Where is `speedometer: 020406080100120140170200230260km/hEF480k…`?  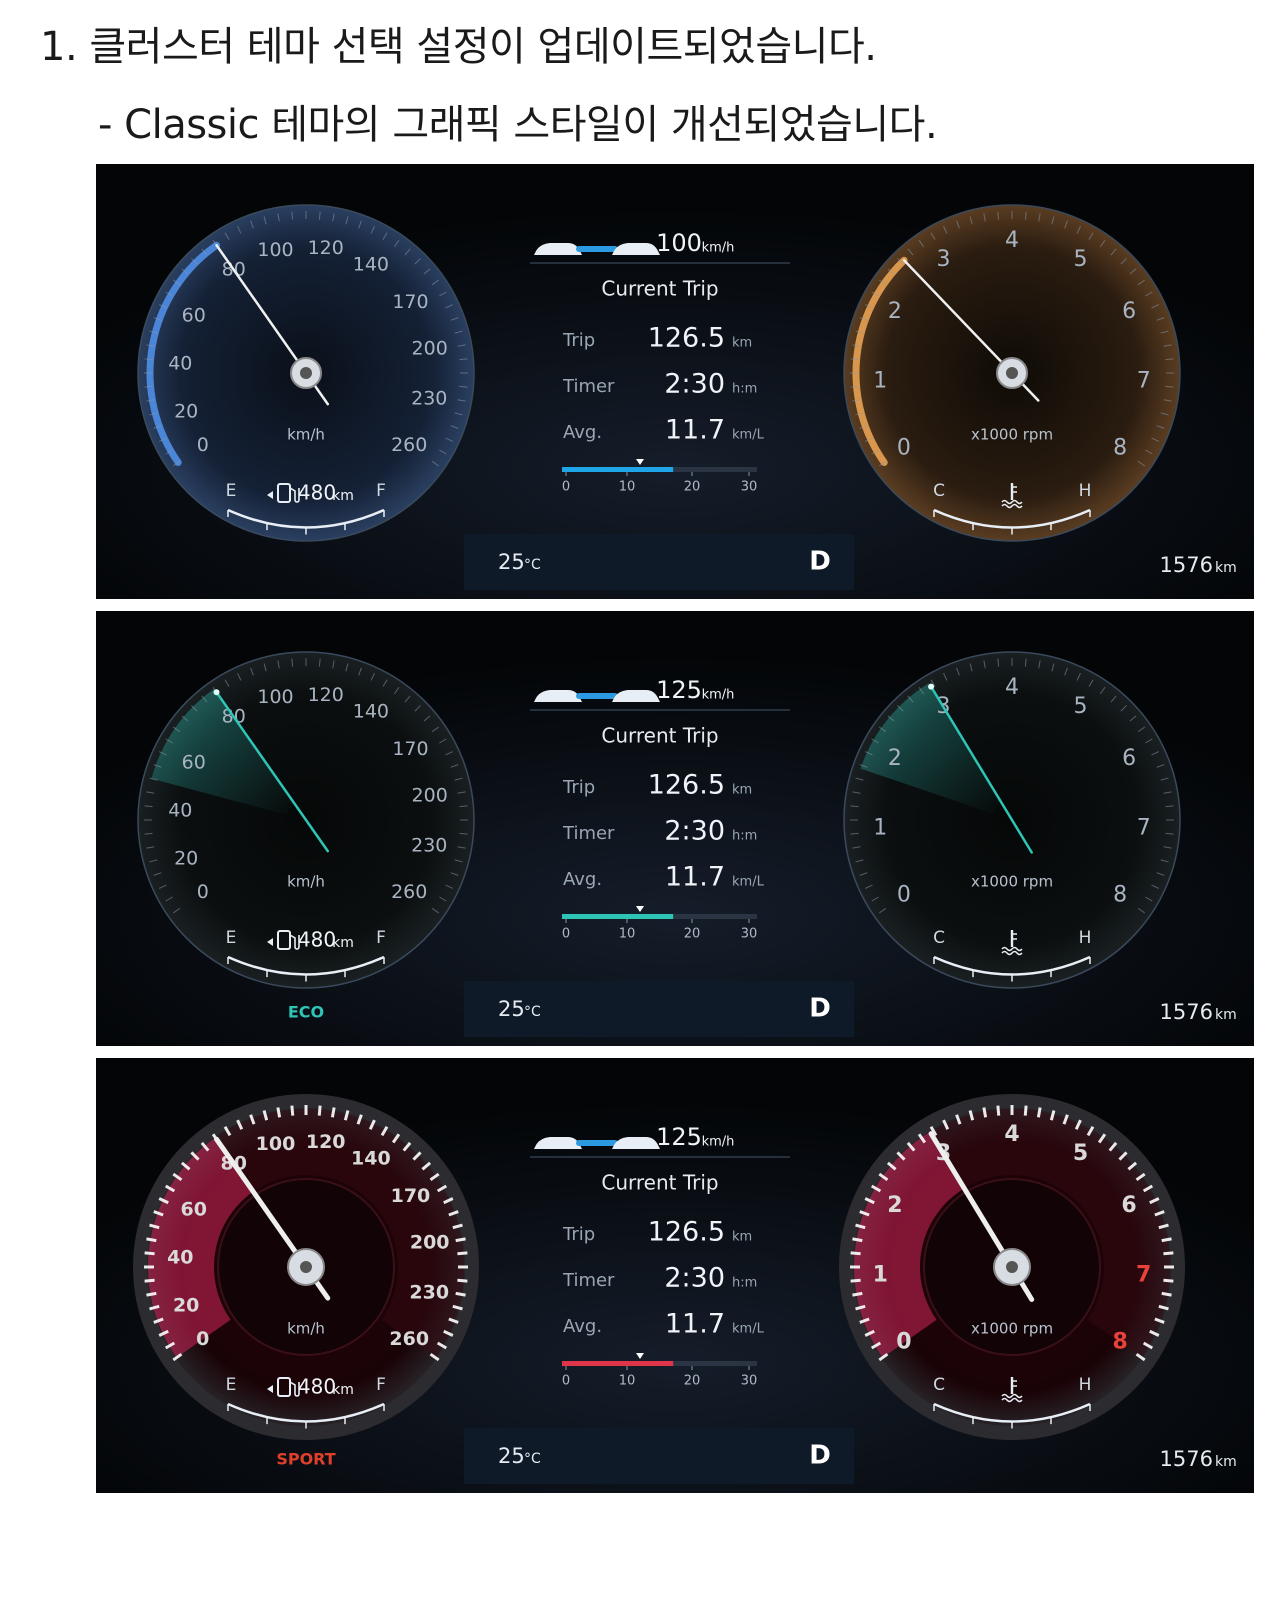 speedometer: 020406080100120140170200230260km/hEF480k… is located at coordinates (306, 373).